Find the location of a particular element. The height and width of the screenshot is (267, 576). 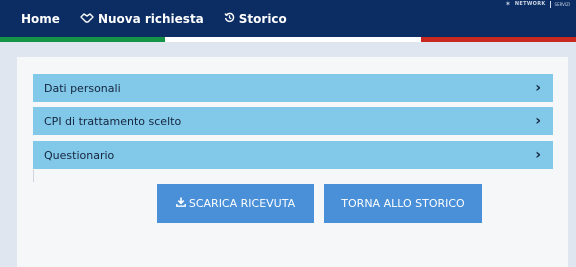

nav-home-label: Home is located at coordinates (40, 18).